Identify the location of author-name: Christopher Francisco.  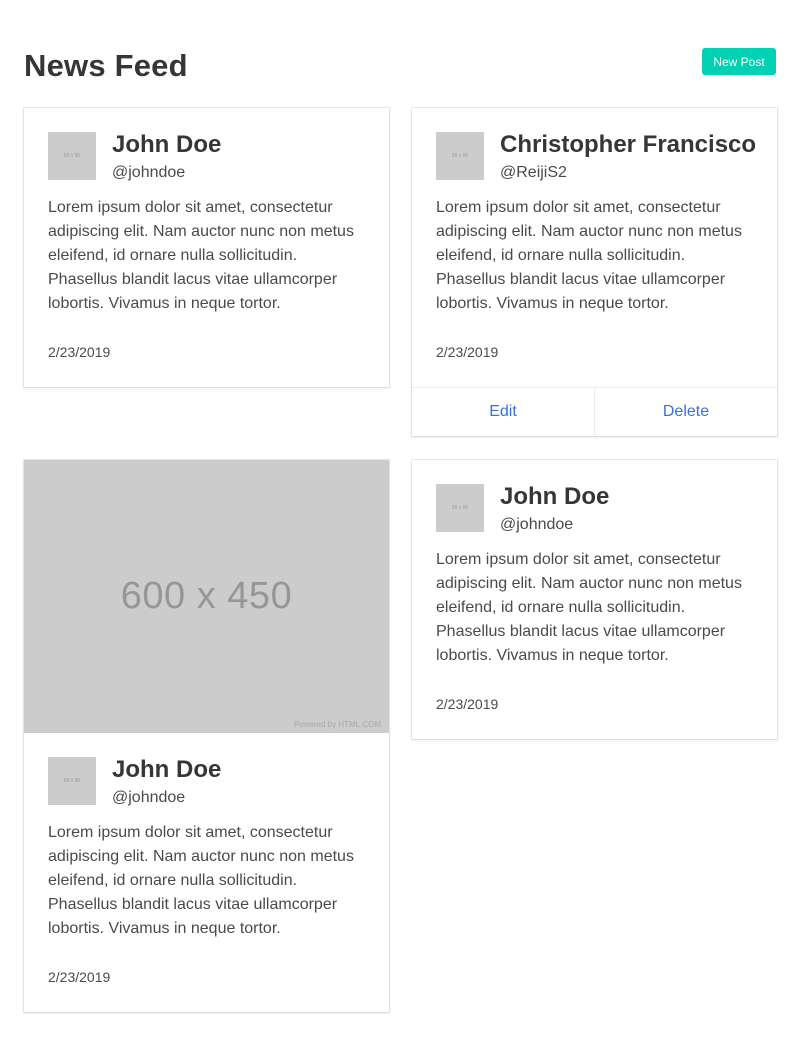
(628, 144).